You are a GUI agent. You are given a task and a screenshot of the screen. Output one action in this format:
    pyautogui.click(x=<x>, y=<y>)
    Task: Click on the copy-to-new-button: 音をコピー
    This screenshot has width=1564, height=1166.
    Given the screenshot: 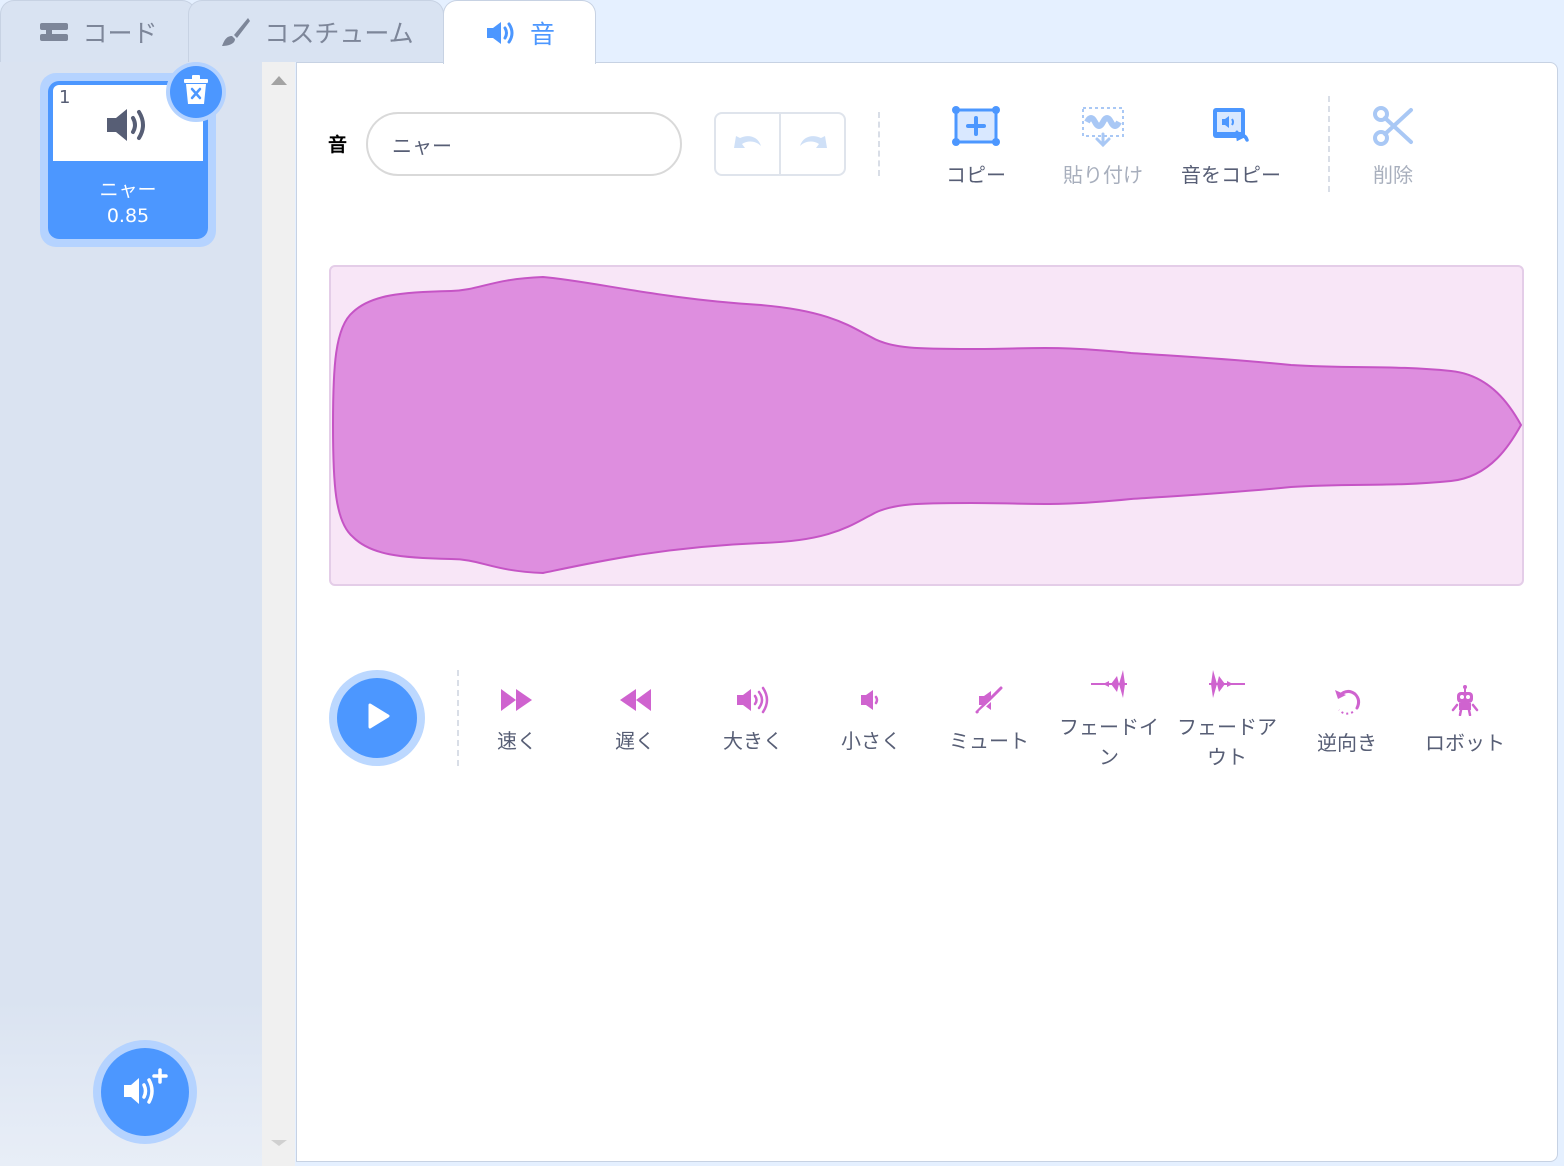 What is the action you would take?
    pyautogui.click(x=1231, y=146)
    